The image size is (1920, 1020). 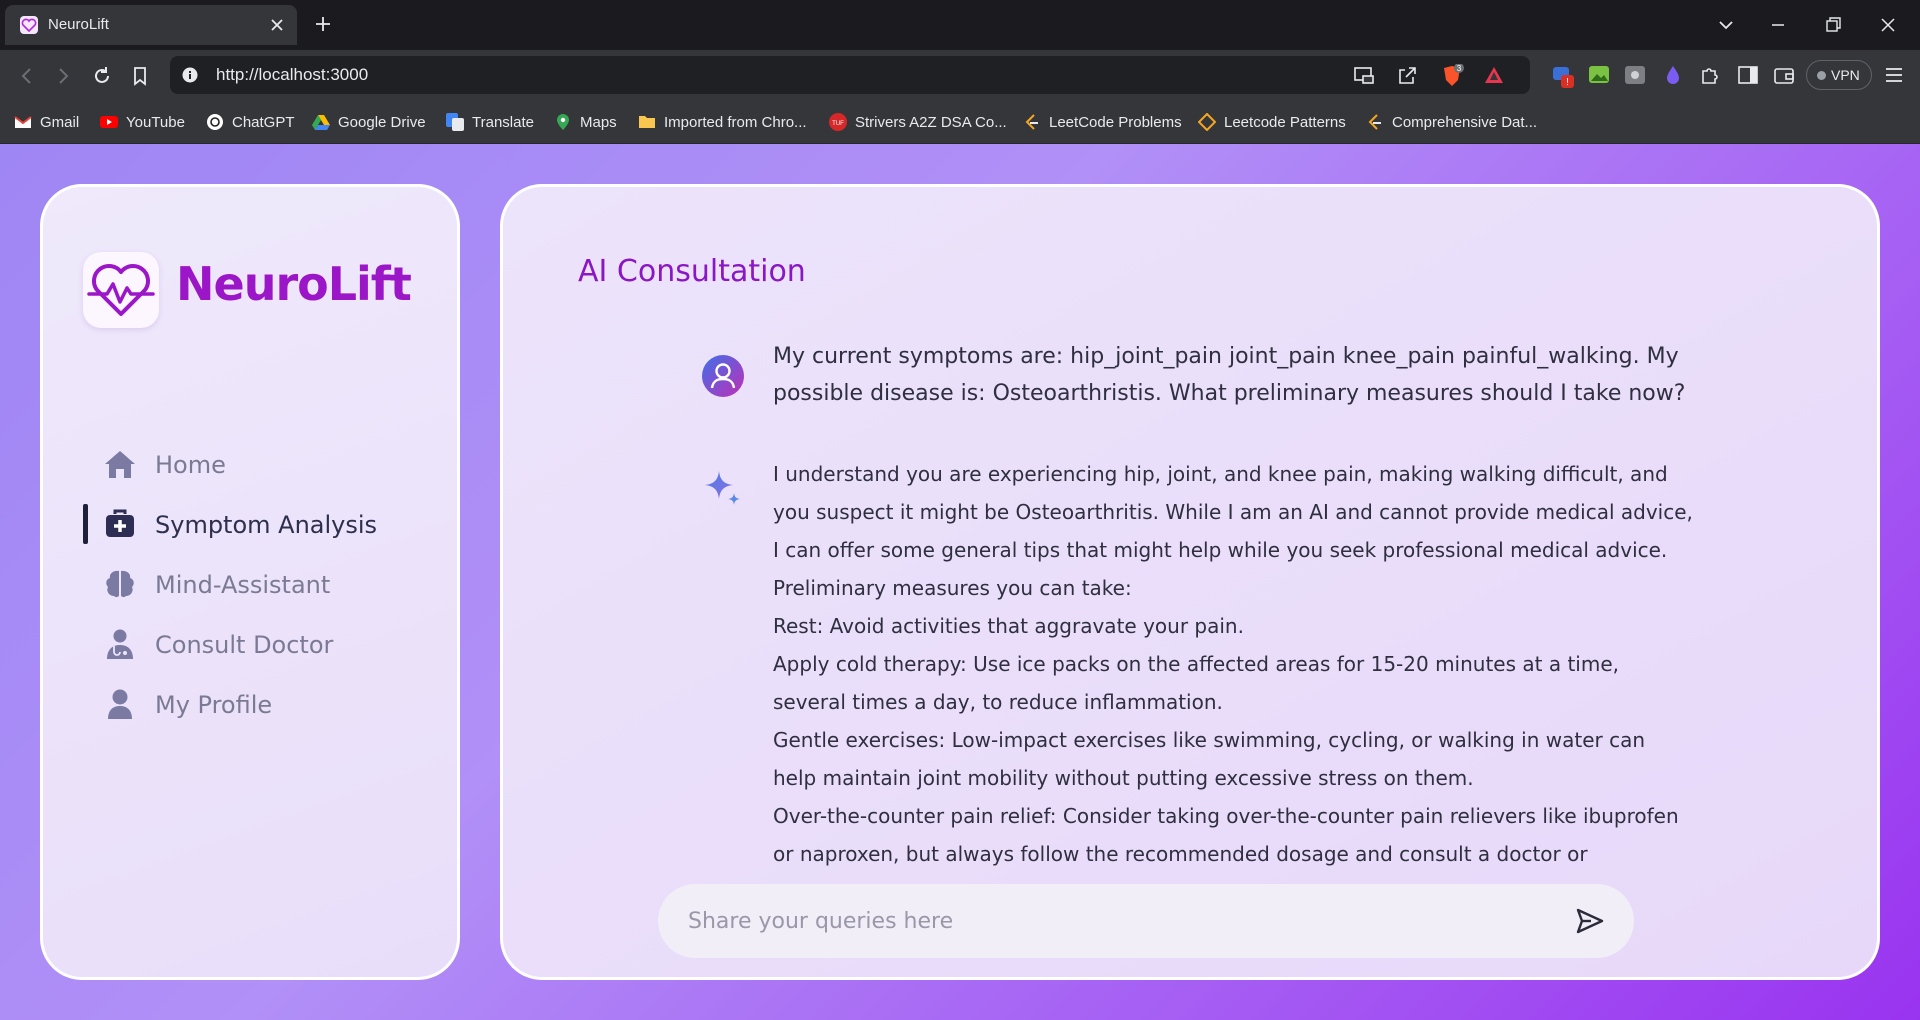 I want to click on chatgpt-icon, so click(x=215, y=122).